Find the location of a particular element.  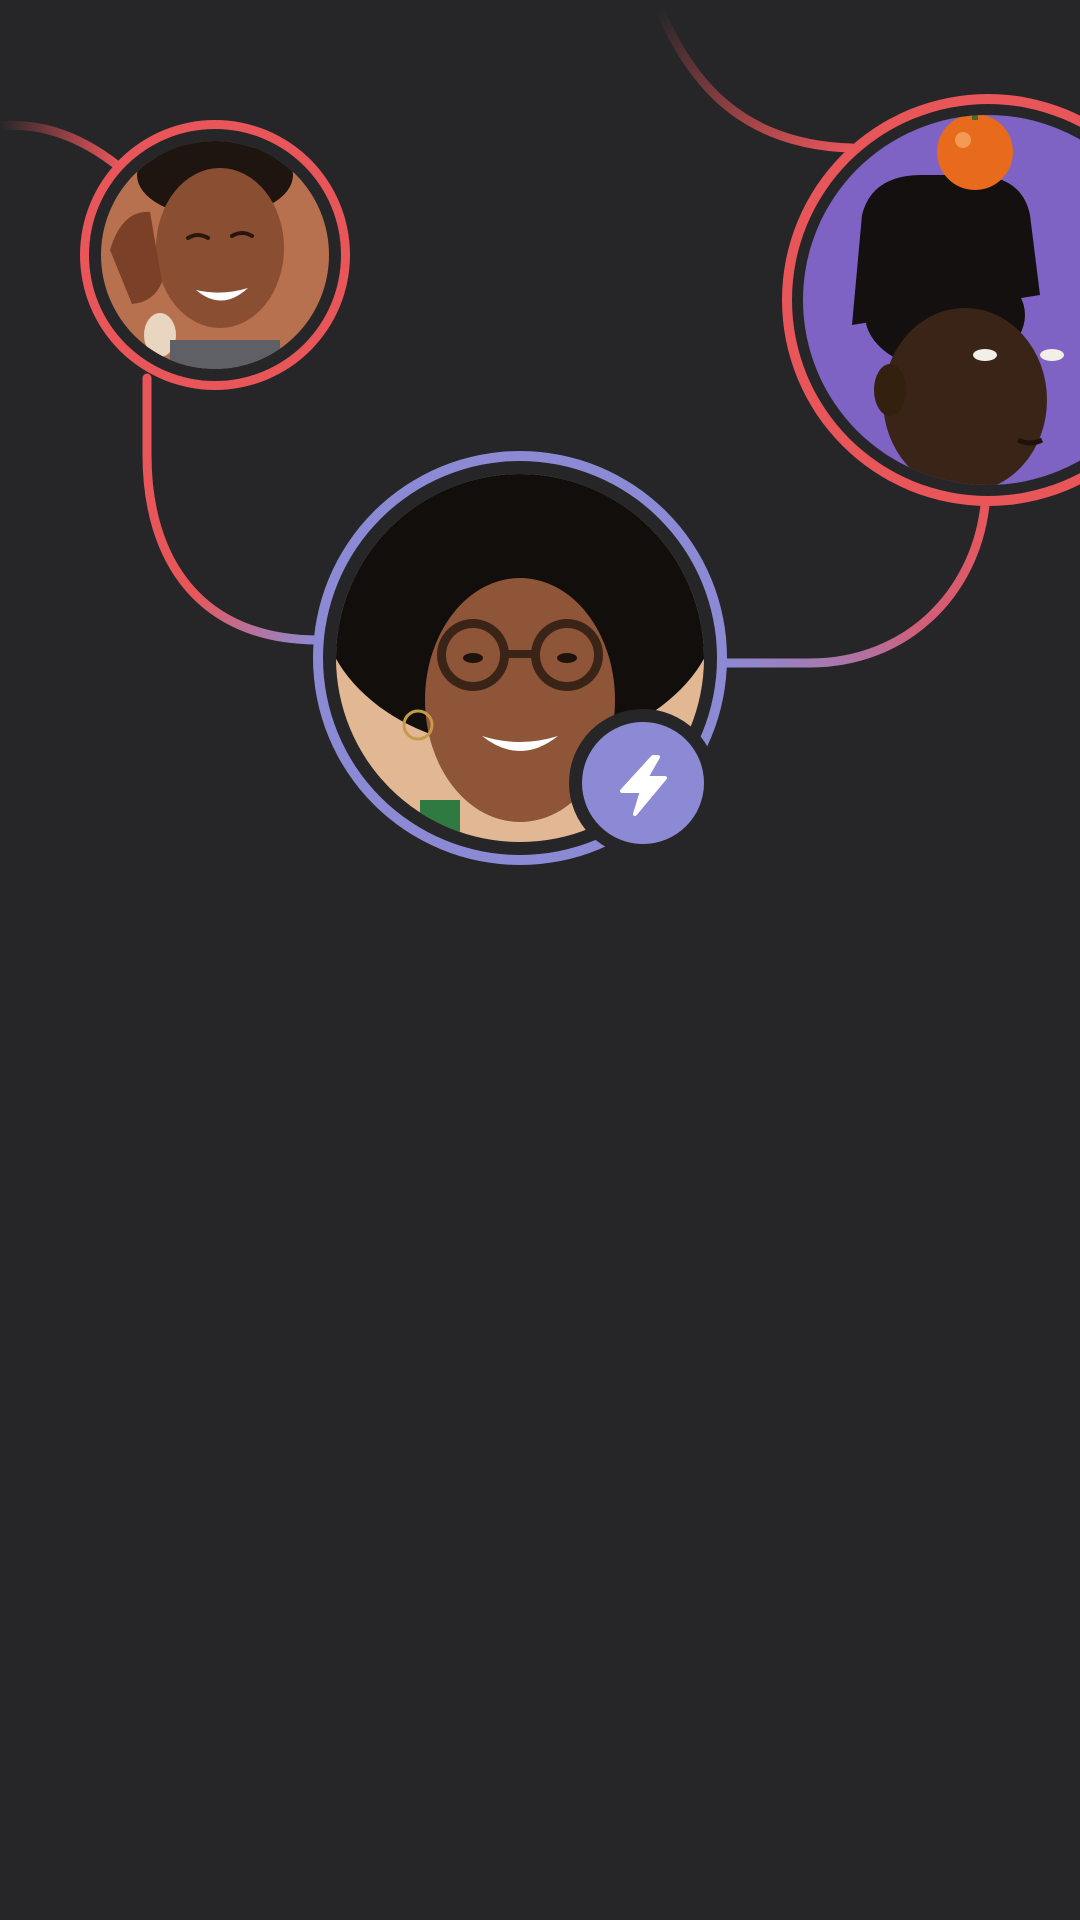

connector-line-left-down is located at coordinates (232, 509).